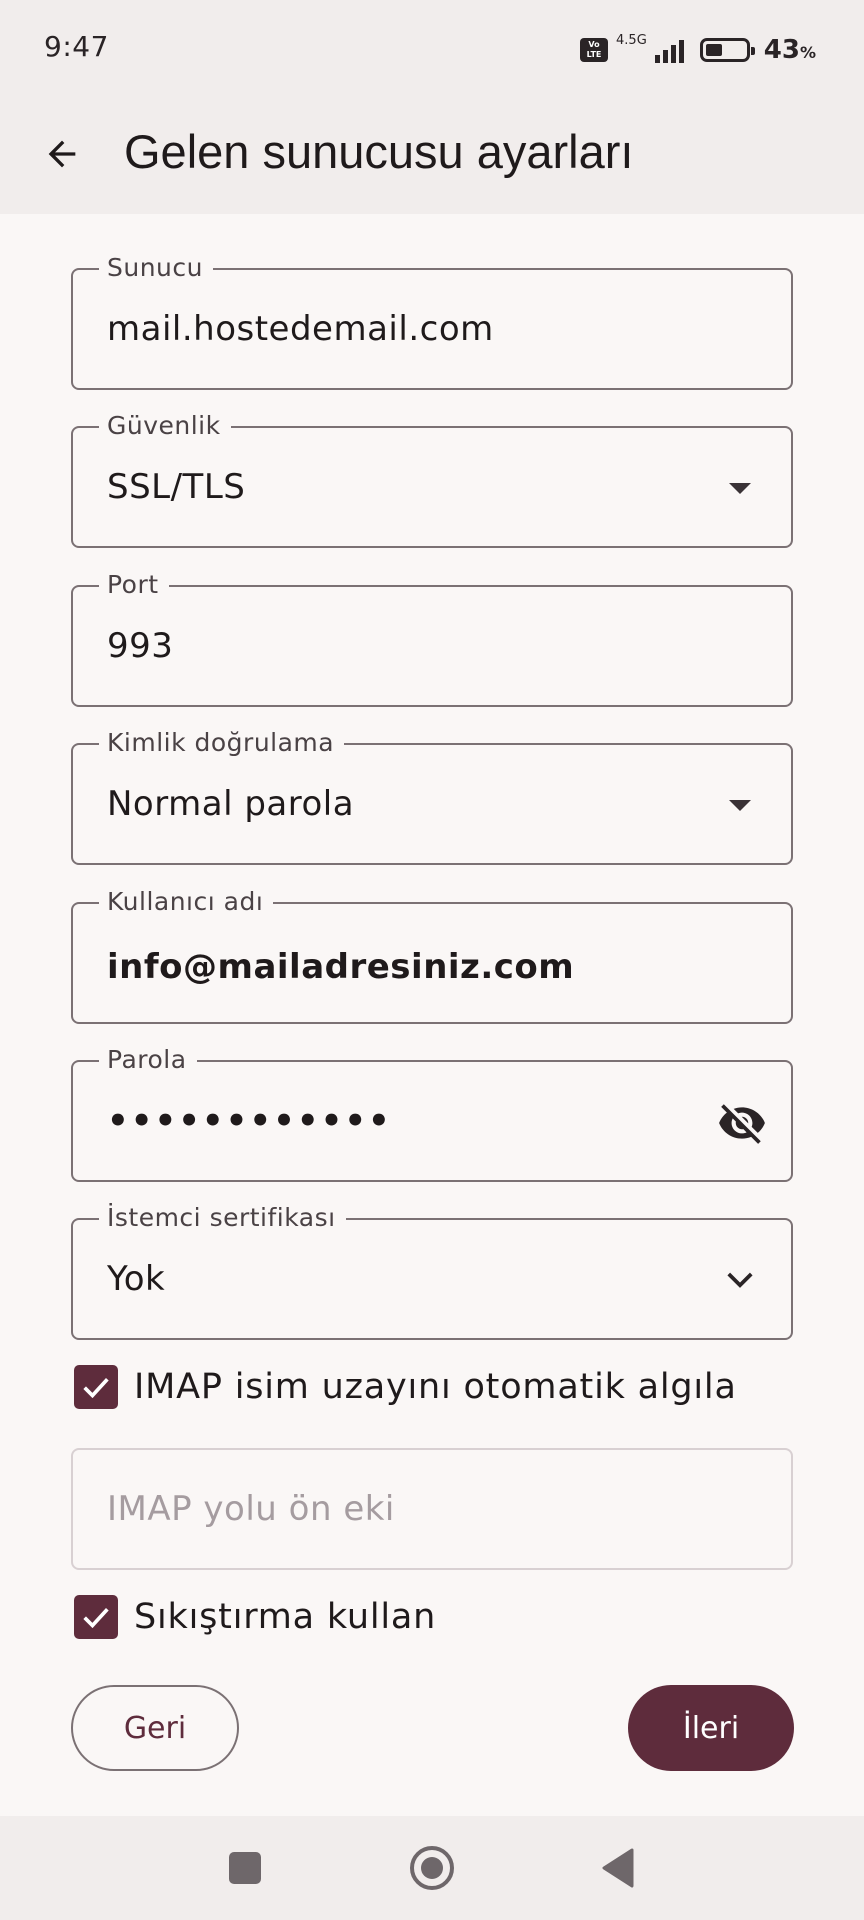 This screenshot has height=1920, width=864. What do you see at coordinates (435, 1387) in the screenshot?
I see `imap-autodetect-label: IMAP isim uzayını otomatik algıla` at bounding box center [435, 1387].